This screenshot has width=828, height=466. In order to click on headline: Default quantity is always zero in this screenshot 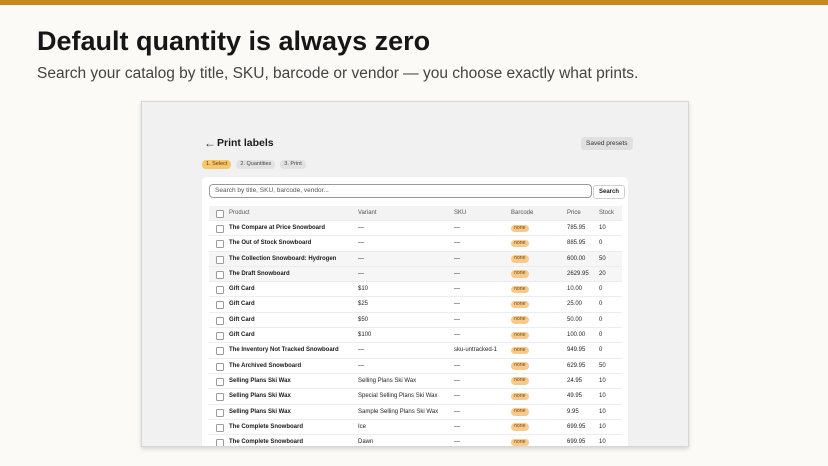, I will do `click(234, 41)`.